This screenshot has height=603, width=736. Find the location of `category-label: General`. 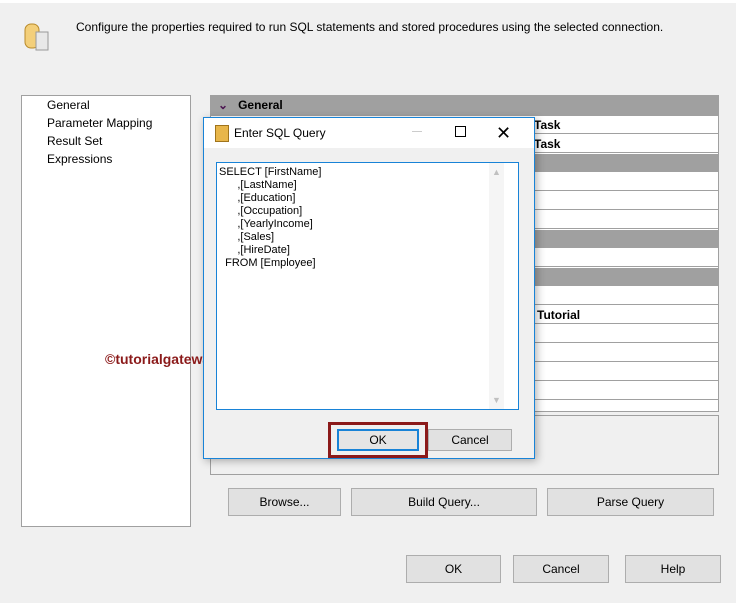

category-label: General is located at coordinates (260, 105).